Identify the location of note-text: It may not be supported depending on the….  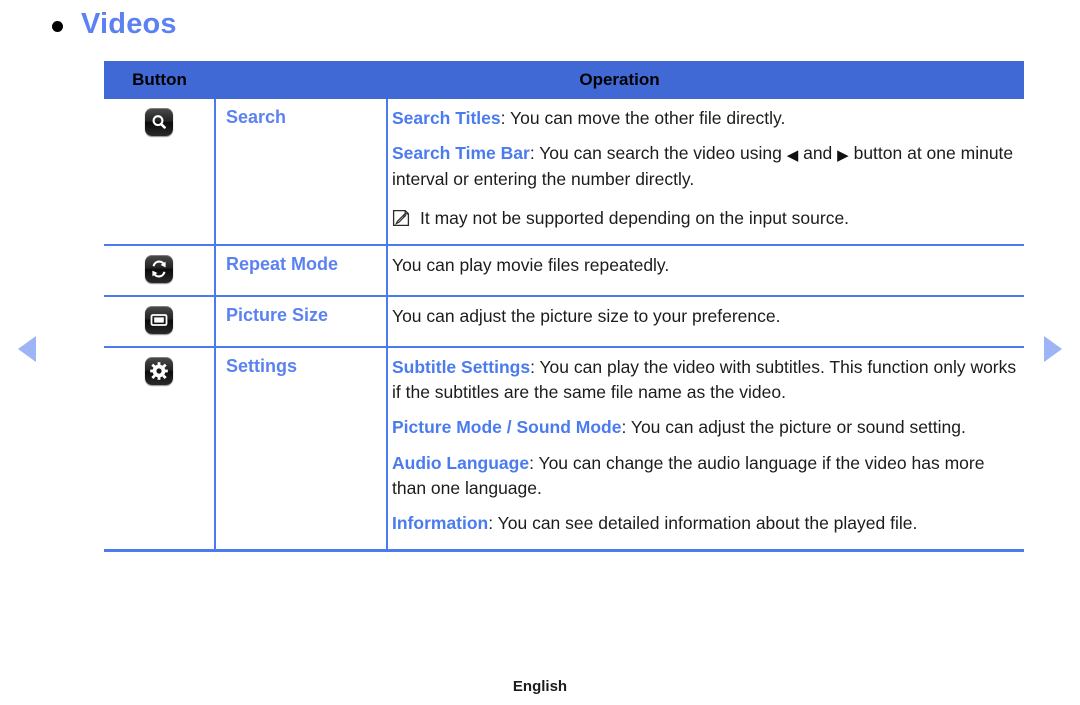
(635, 218).